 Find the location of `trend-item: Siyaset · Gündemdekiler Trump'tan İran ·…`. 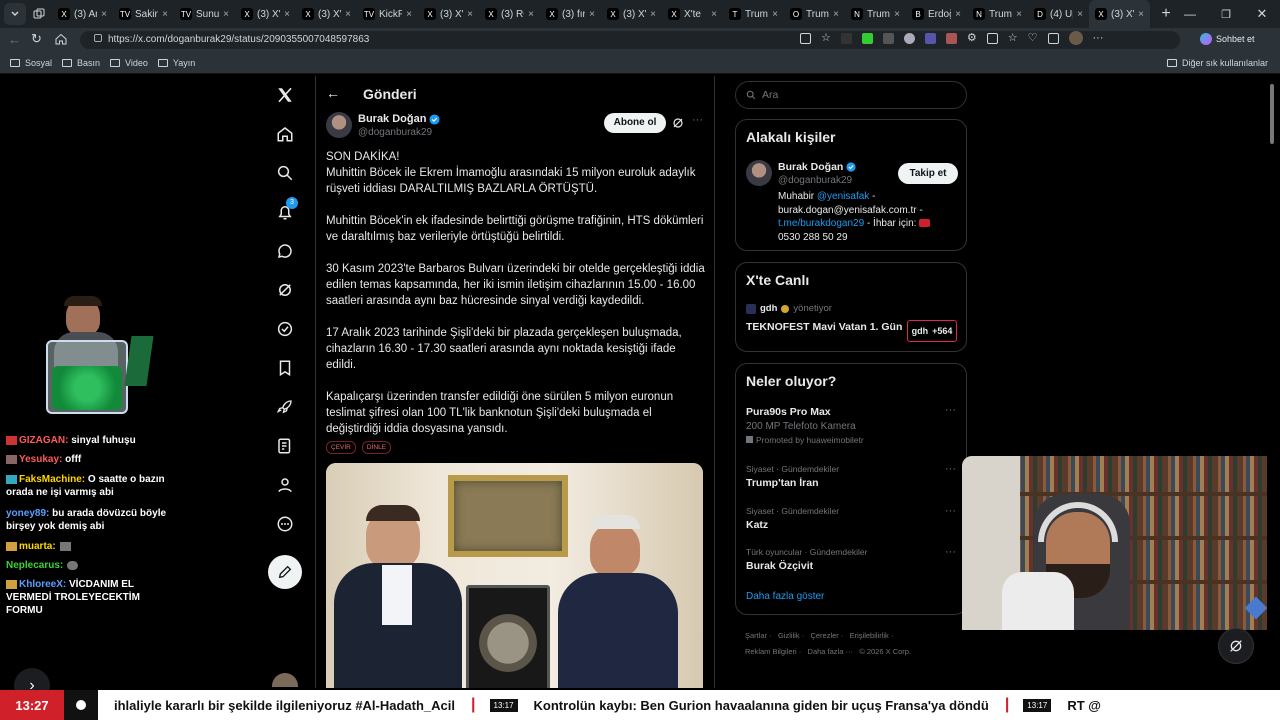

trend-item: Siyaset · Gündemdekiler Trump'tan İran ·… is located at coordinates (852, 476).